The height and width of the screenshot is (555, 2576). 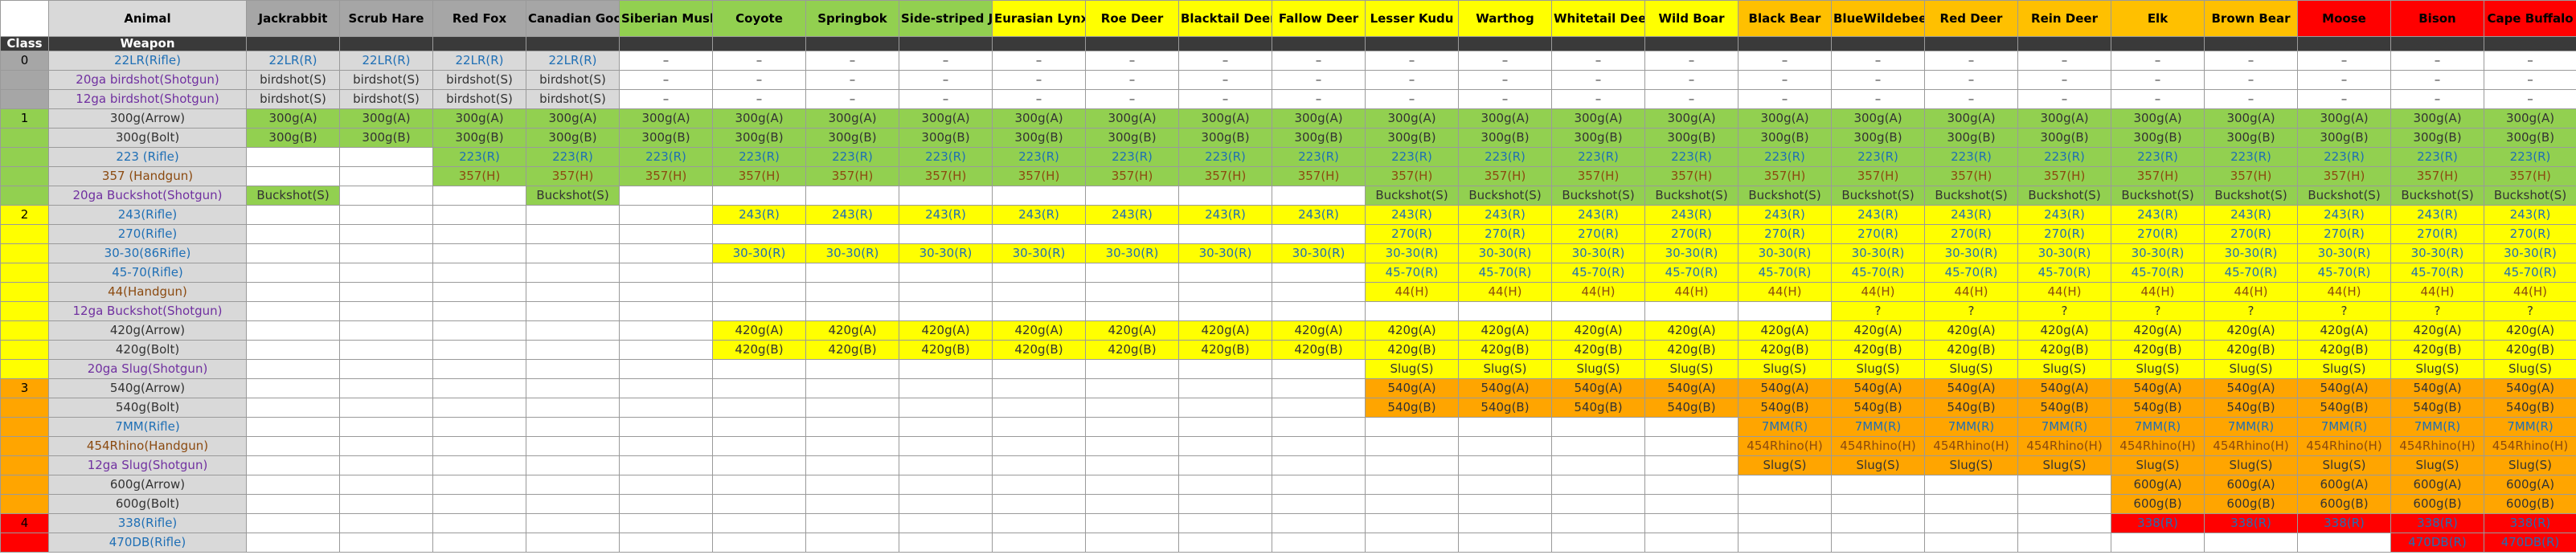 I want to click on band-cell, so click(x=2158, y=43).